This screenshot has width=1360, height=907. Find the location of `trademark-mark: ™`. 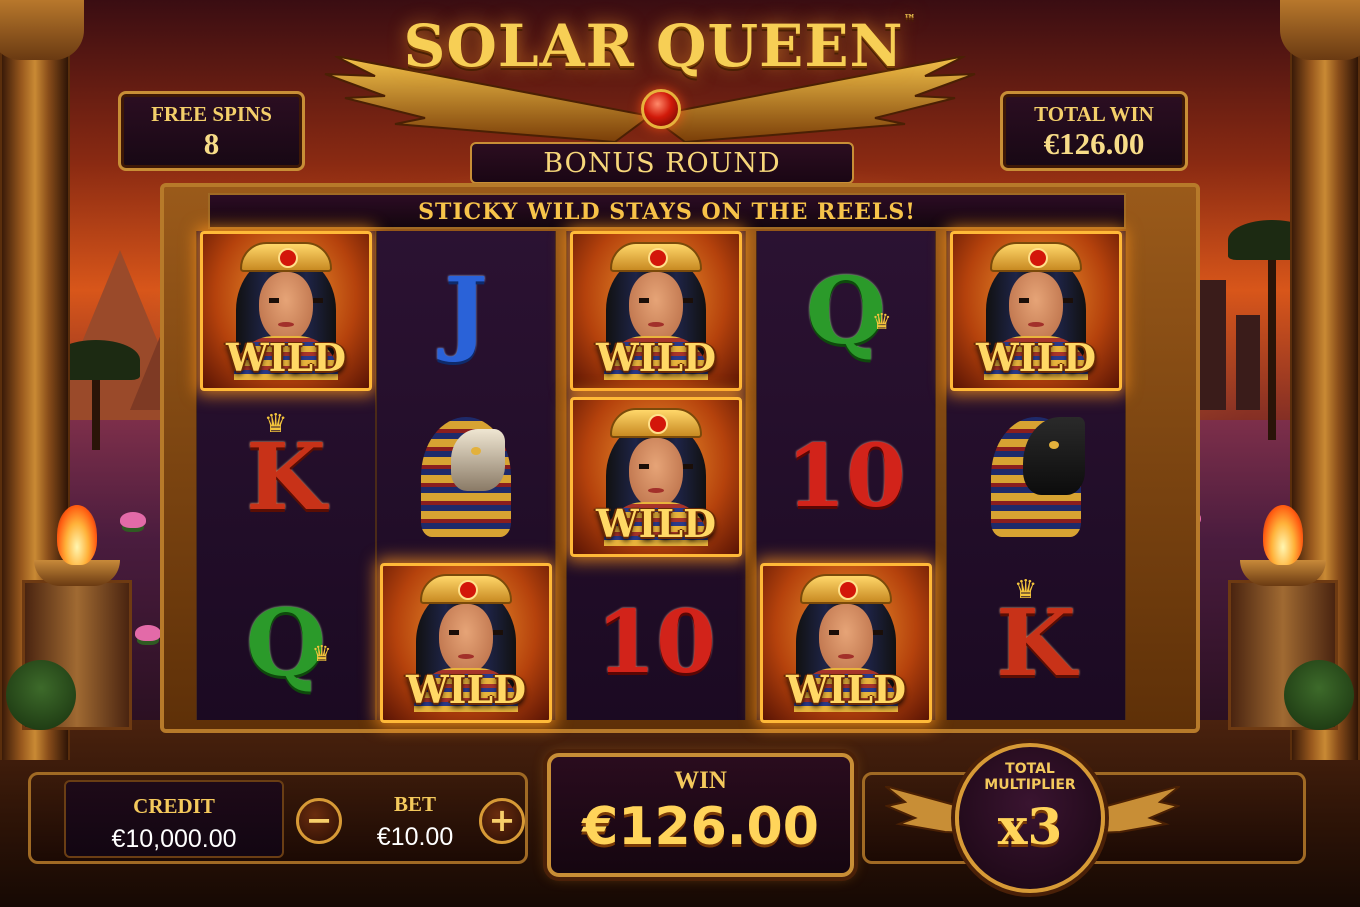

trademark-mark: ™ is located at coordinates (910, 19).